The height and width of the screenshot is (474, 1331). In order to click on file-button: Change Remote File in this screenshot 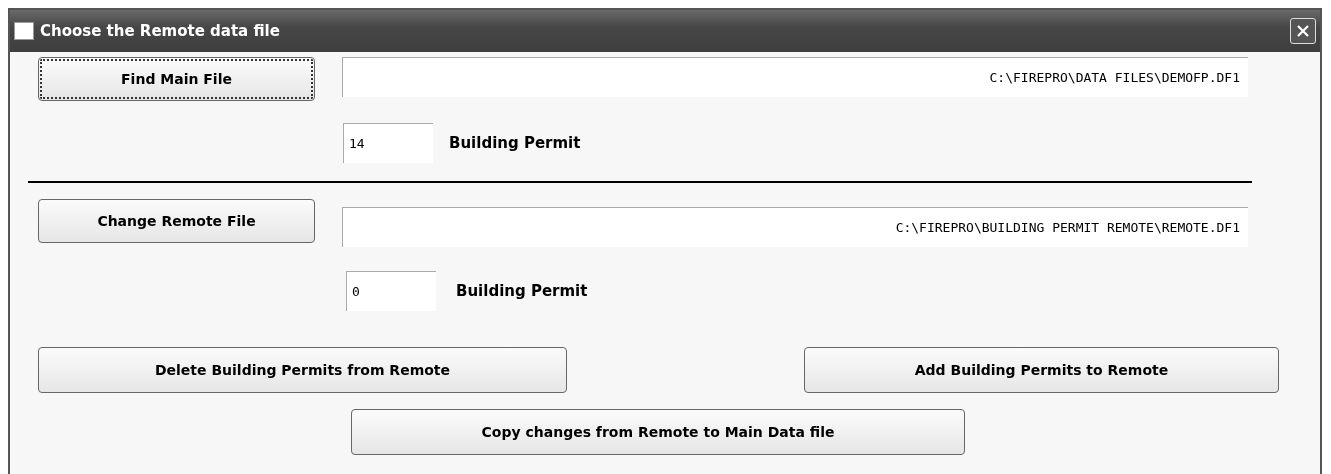, I will do `click(176, 221)`.